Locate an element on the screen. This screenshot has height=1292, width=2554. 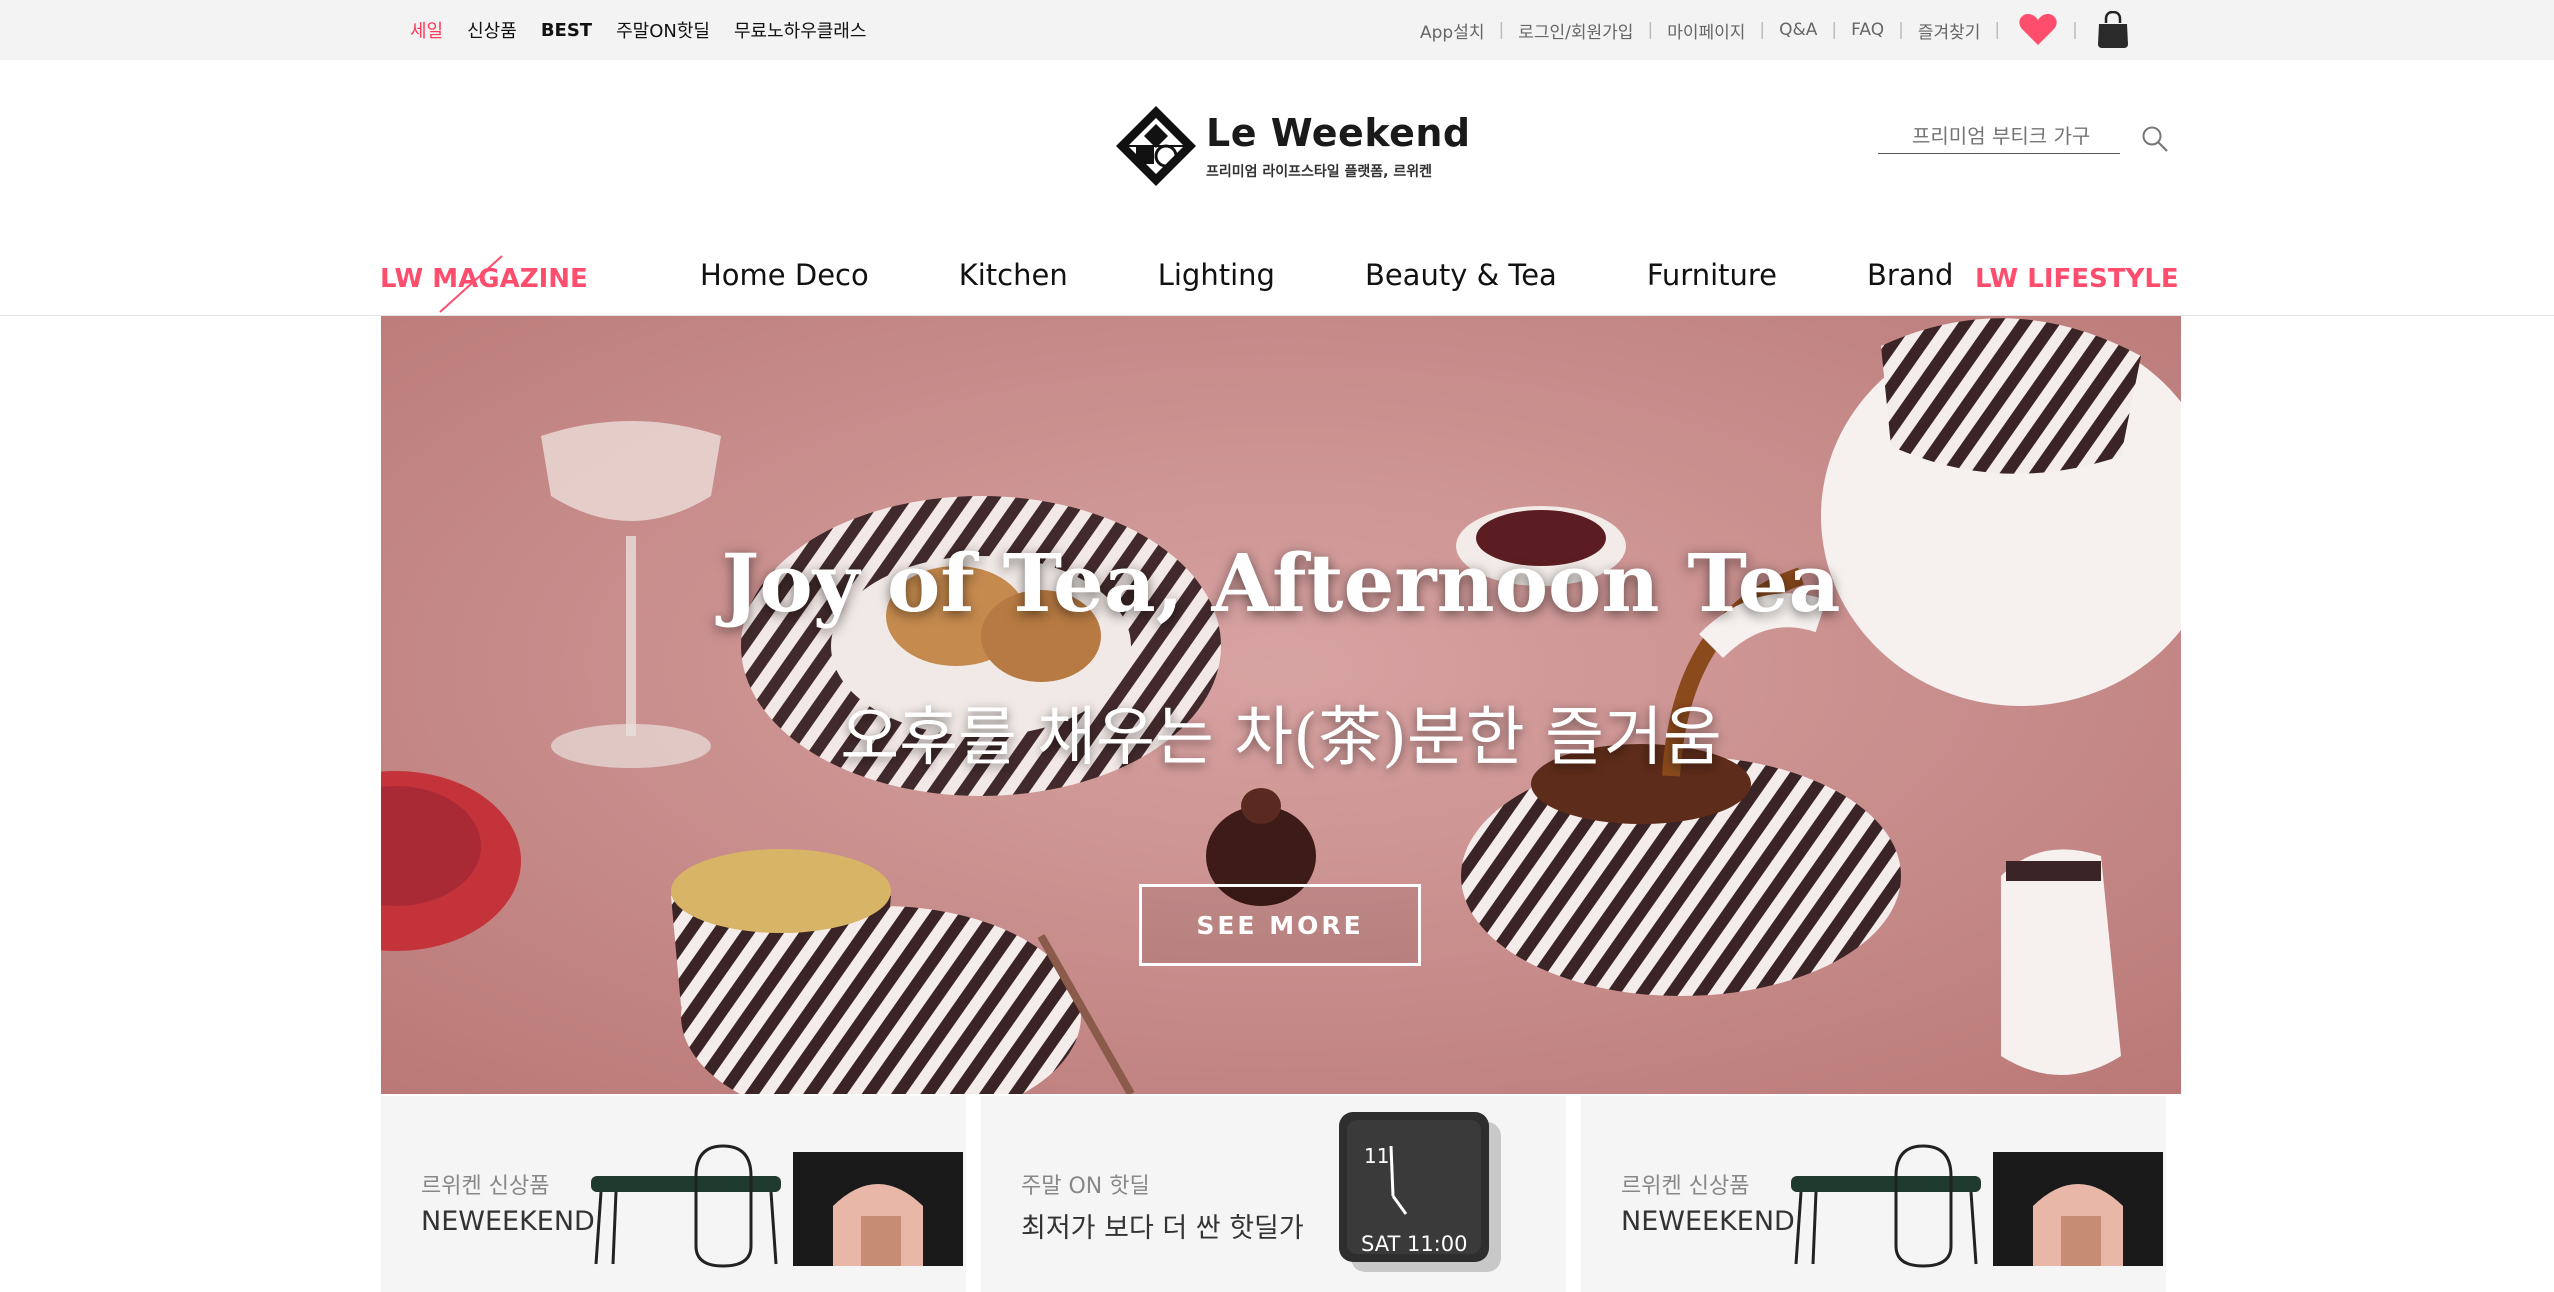
top-link-sale: 세일 is located at coordinates (426, 30).